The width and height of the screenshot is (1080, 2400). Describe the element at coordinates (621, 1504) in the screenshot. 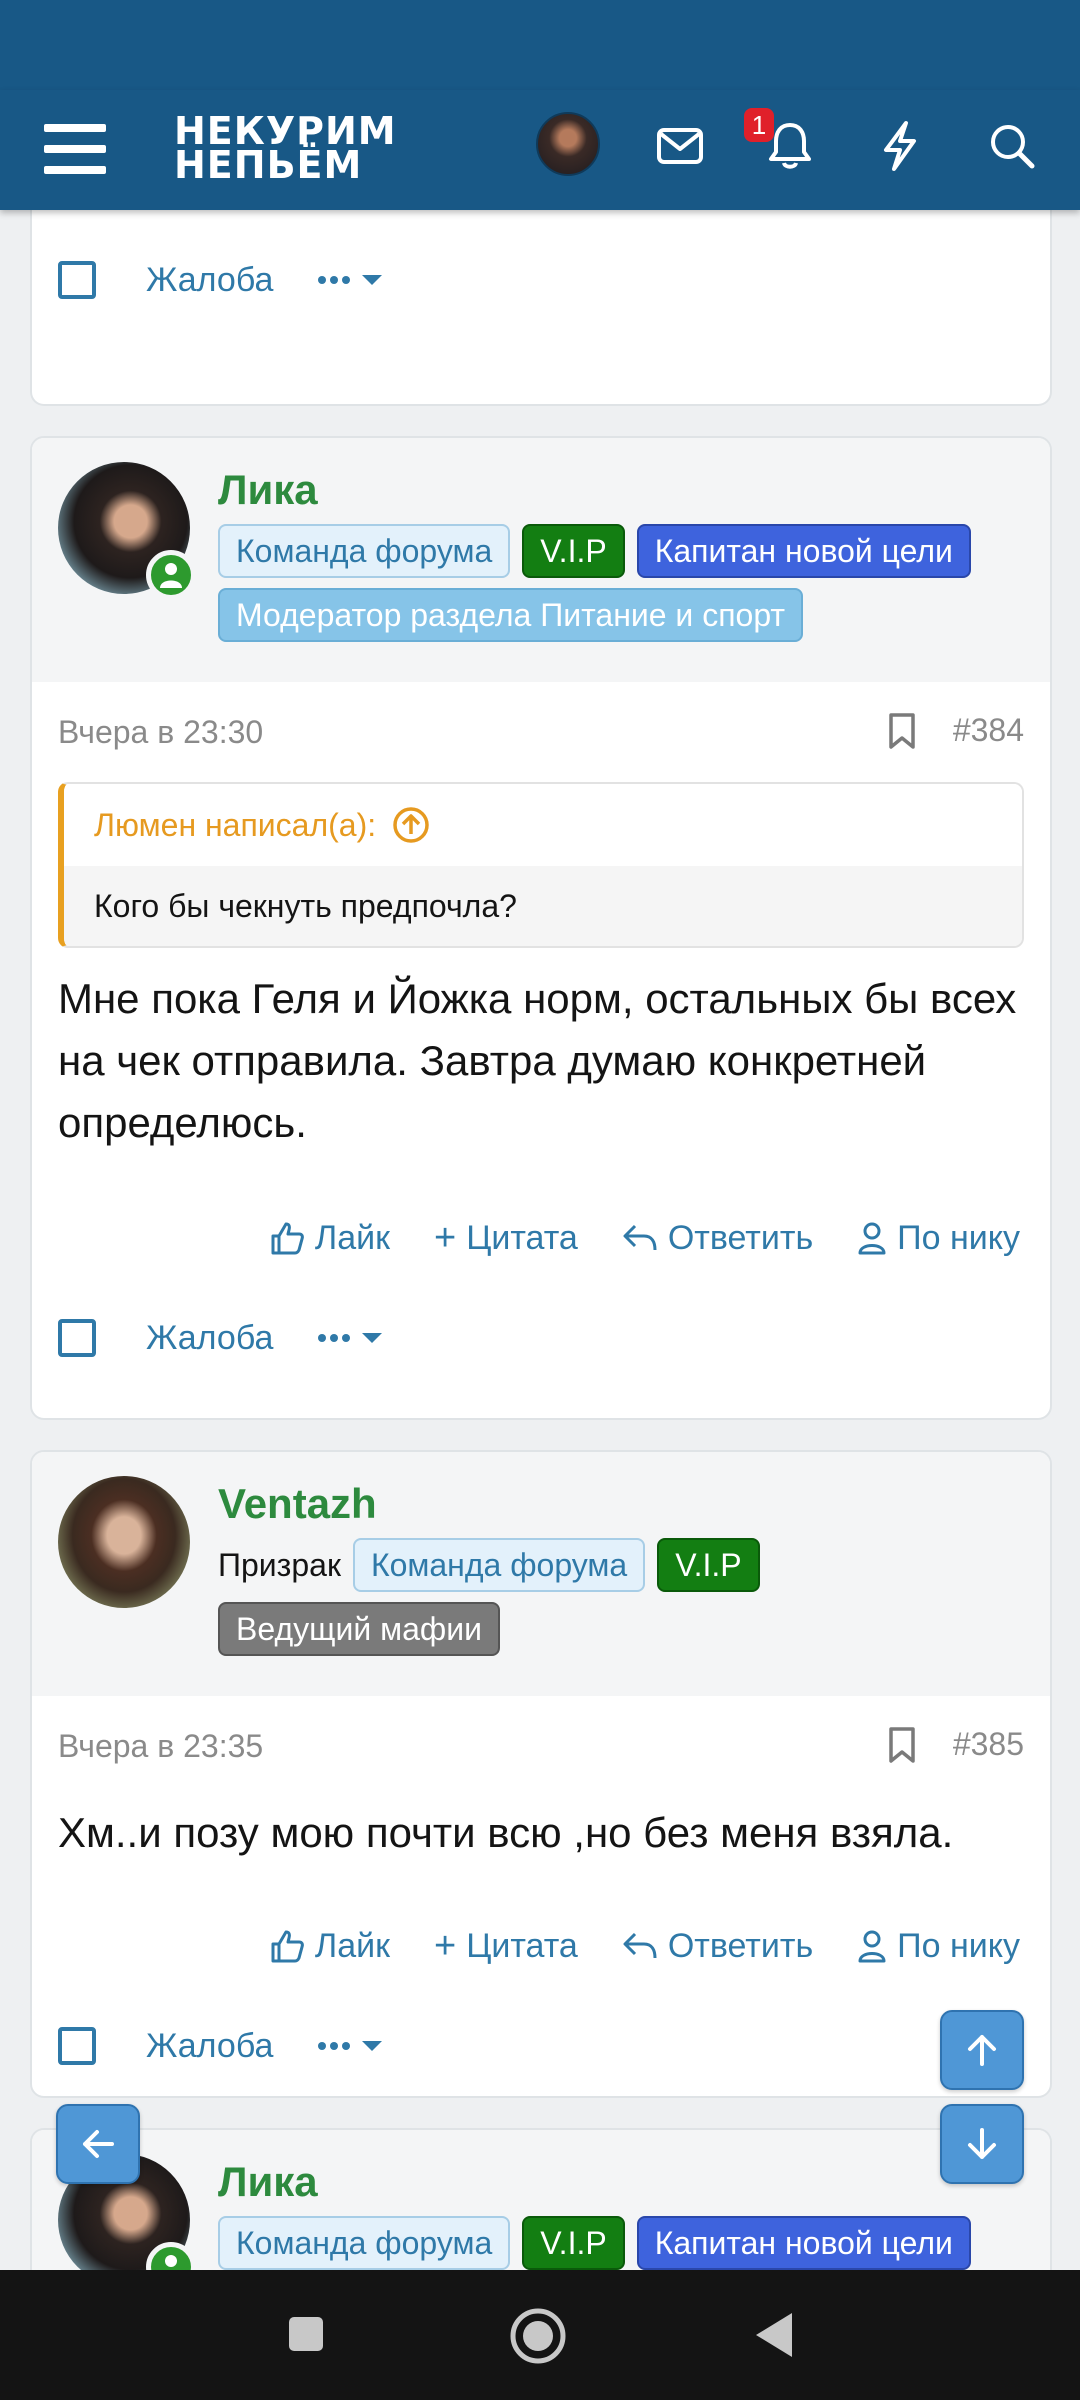

I see `username: Ventazh` at that location.